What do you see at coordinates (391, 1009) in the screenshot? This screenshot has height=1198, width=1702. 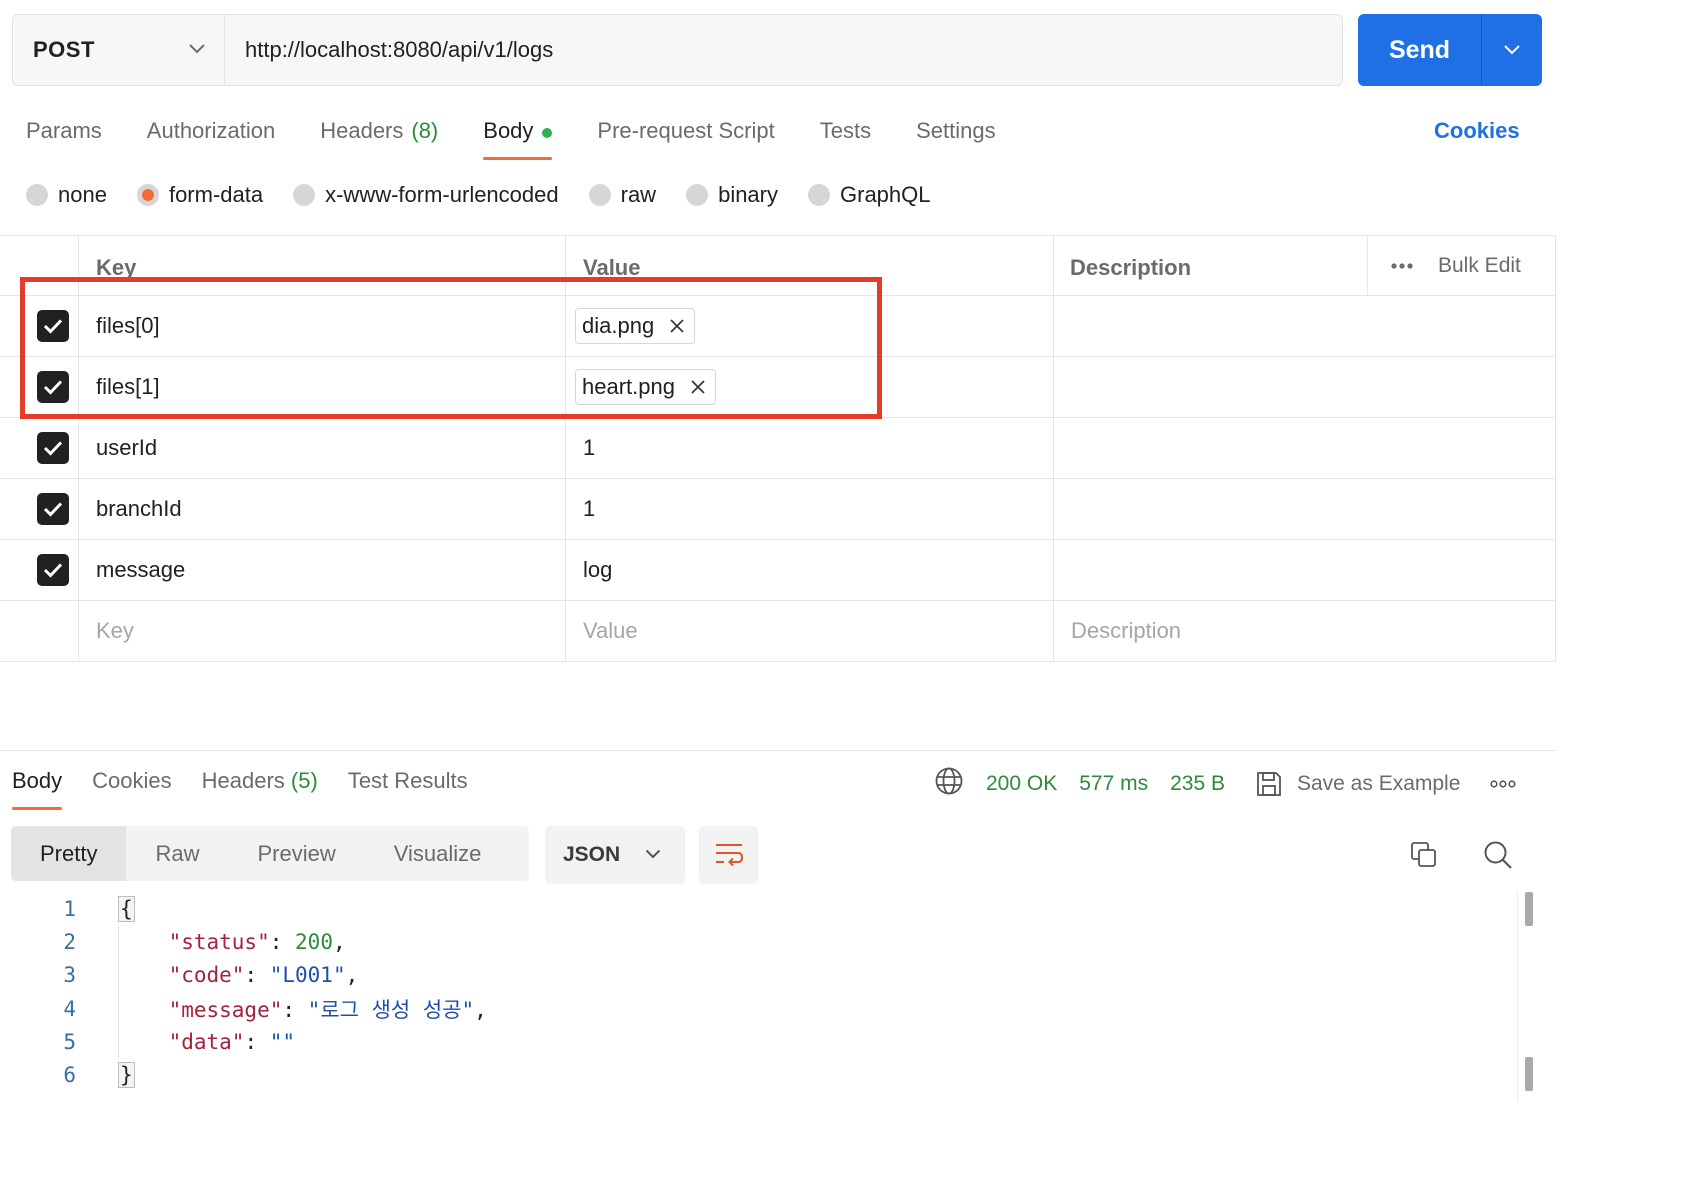 I see `json-value: "로그 생성 성공"` at bounding box center [391, 1009].